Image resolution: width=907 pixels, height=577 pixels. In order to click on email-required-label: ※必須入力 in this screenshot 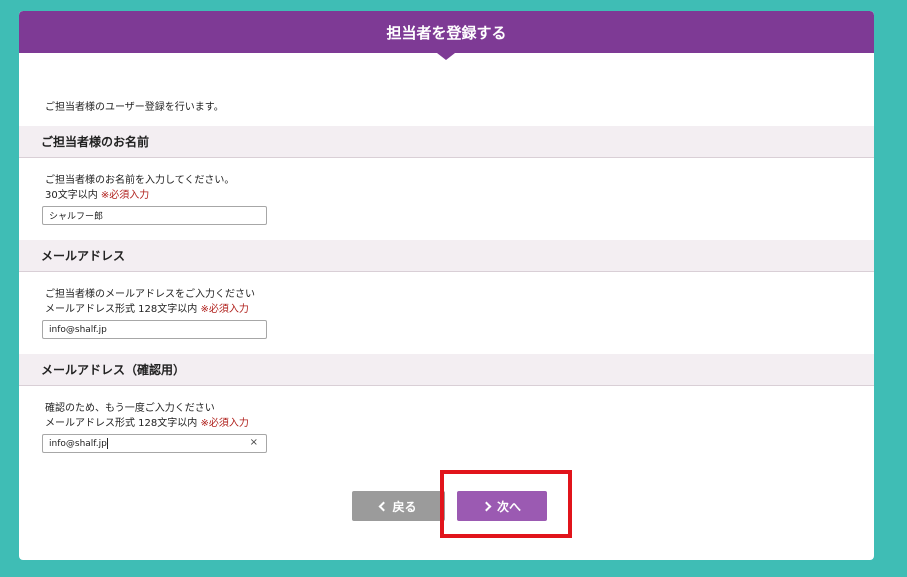, I will do `click(224, 309)`.